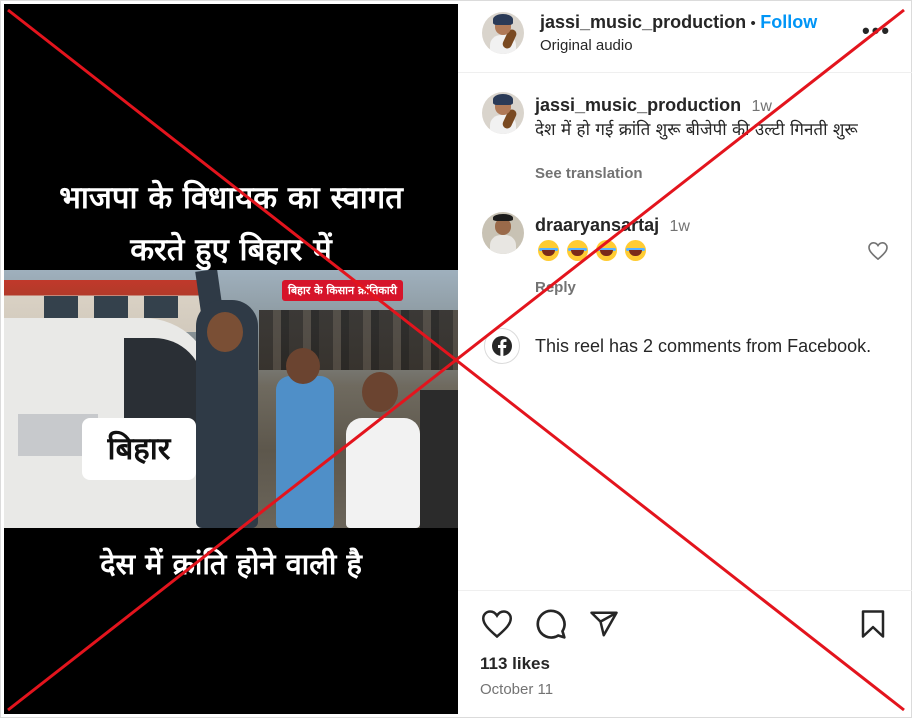 The image size is (912, 719). I want to click on caption-line-2: करते हुए बिहार में, so click(231, 250).